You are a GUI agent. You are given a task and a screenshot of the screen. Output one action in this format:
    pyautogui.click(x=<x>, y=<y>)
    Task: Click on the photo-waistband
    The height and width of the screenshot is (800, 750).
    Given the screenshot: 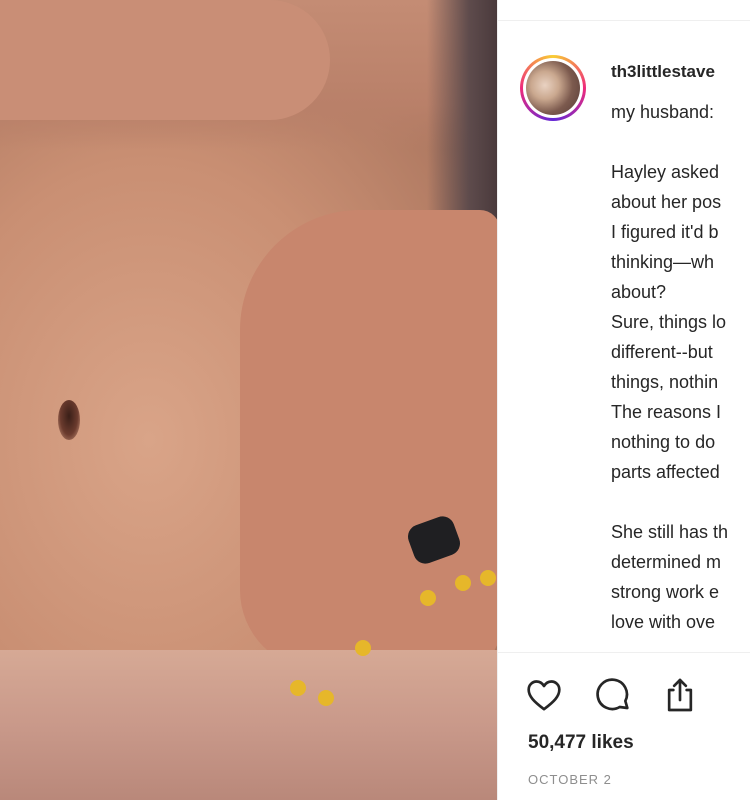 What is the action you would take?
    pyautogui.click(x=248, y=725)
    